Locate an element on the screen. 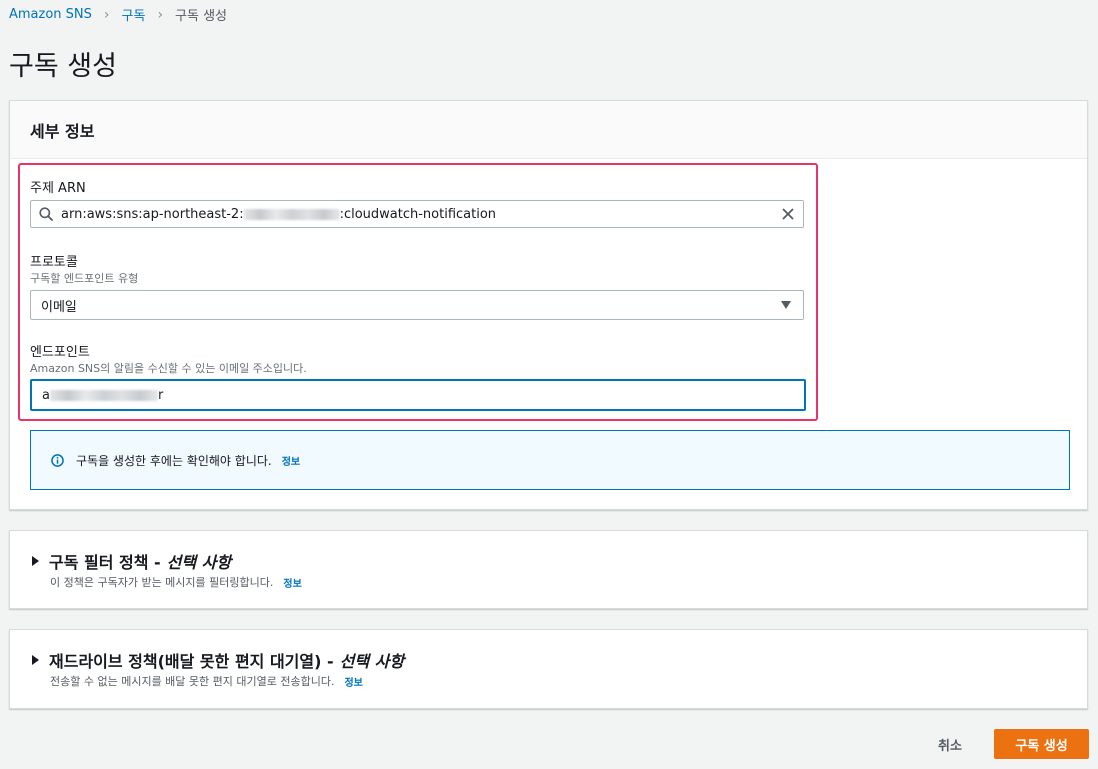 The image size is (1098, 769). redacted-email is located at coordinates (103, 395).